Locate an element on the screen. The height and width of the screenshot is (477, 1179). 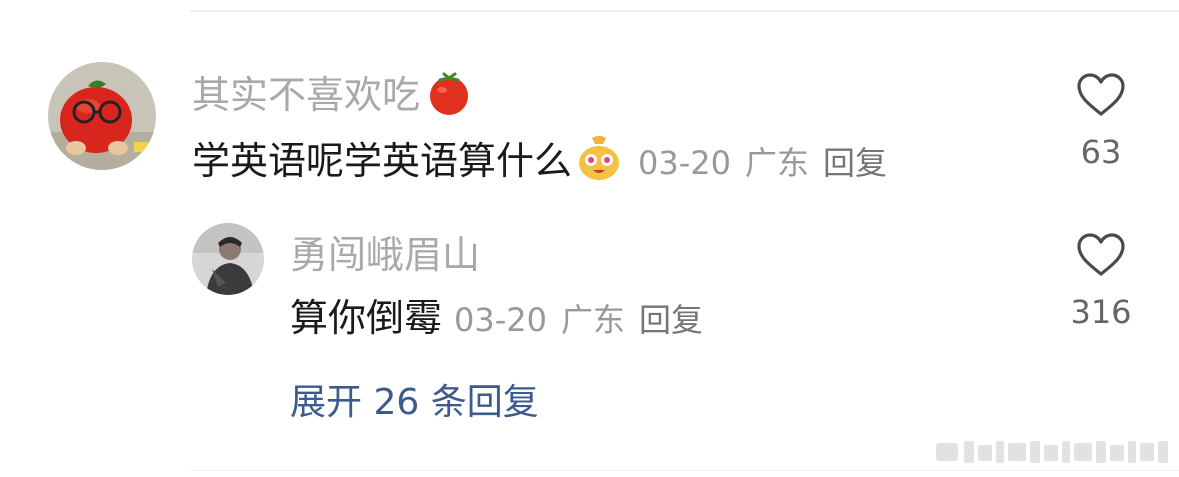
comment-text: 算你倒霉 is located at coordinates (366, 318).